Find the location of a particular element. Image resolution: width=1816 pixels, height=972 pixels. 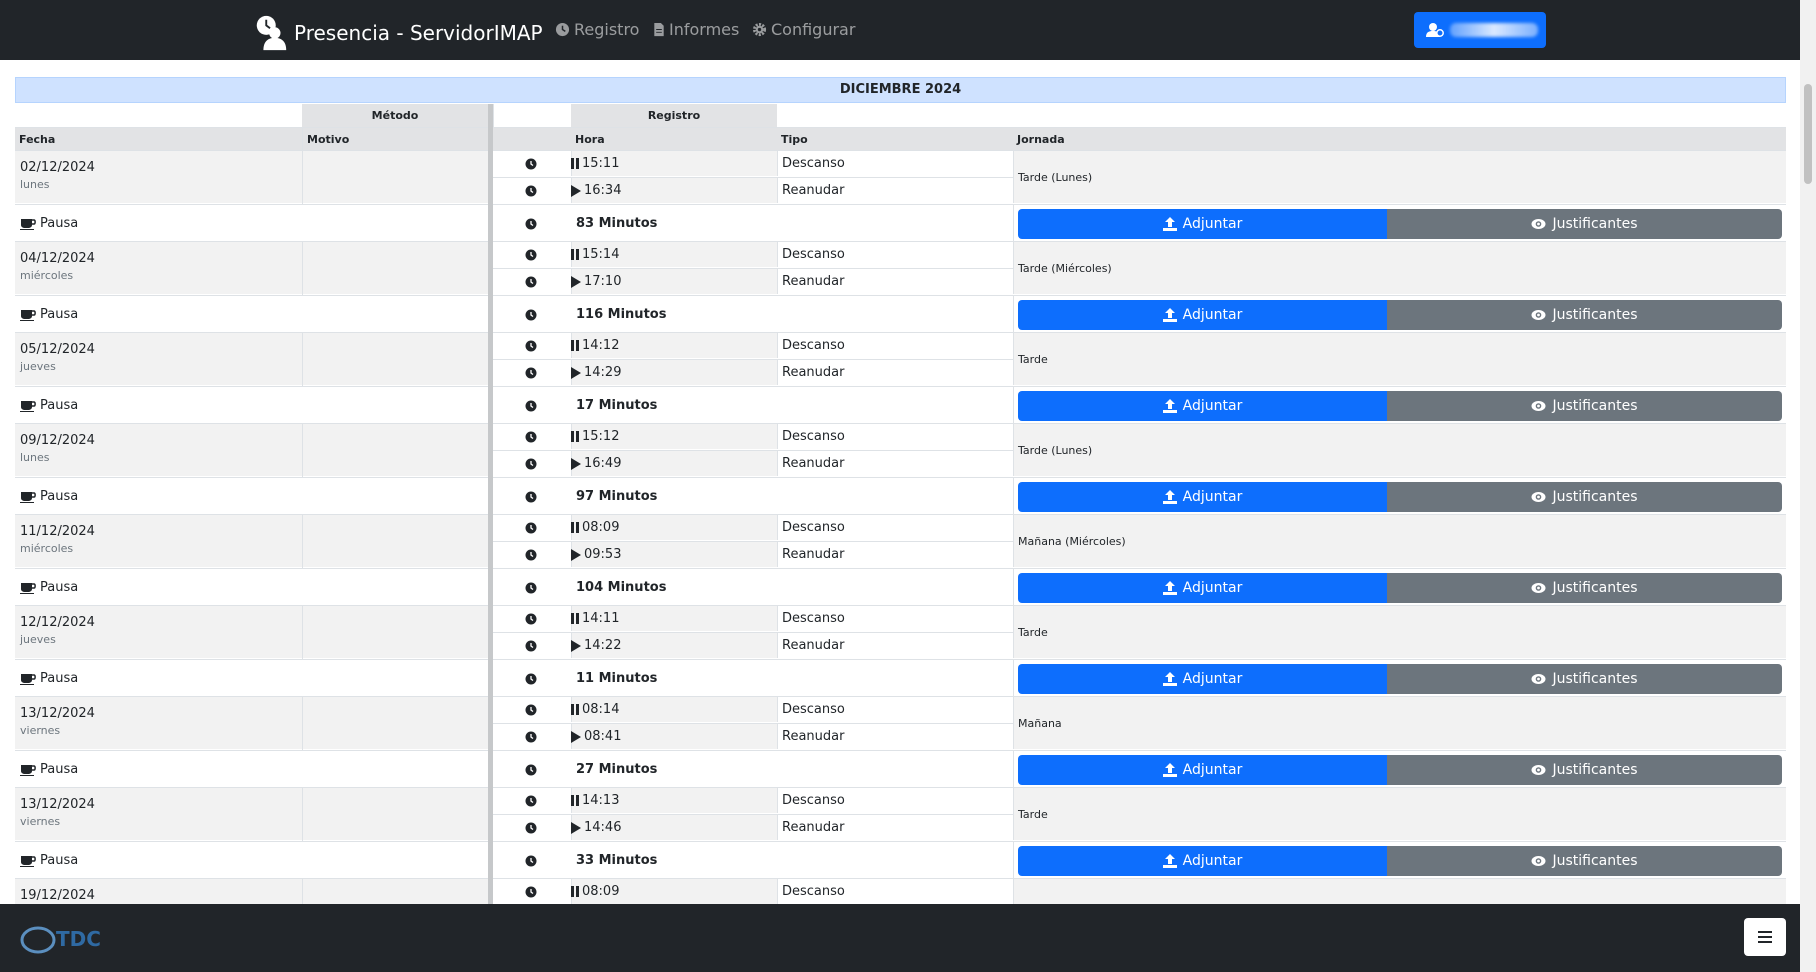

pause-duration: 17 Minutos is located at coordinates (617, 405).